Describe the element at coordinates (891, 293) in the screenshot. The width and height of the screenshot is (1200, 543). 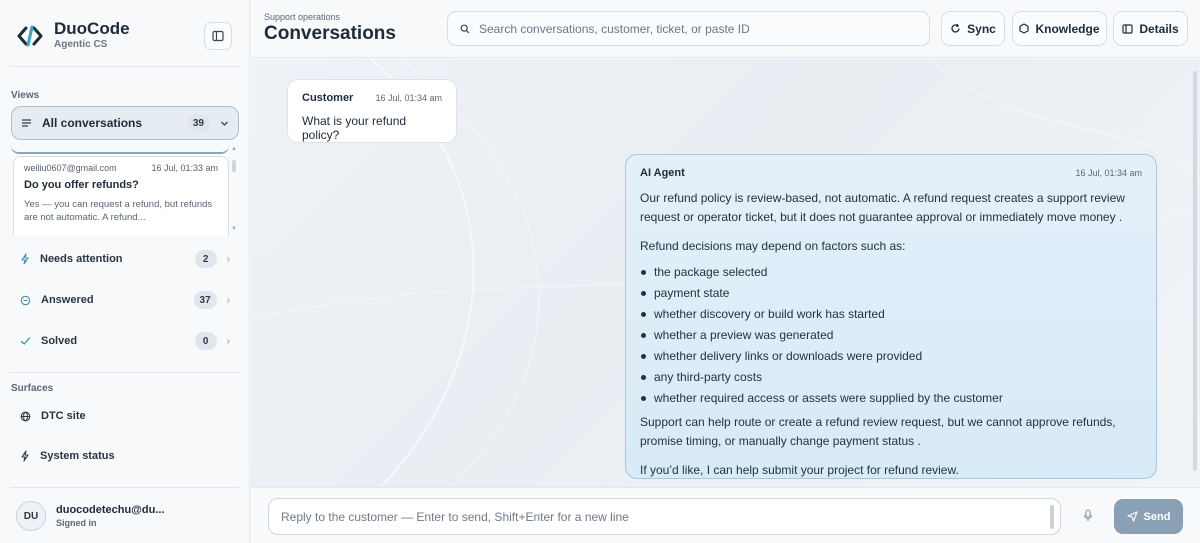
I see `list-item: payment state` at that location.